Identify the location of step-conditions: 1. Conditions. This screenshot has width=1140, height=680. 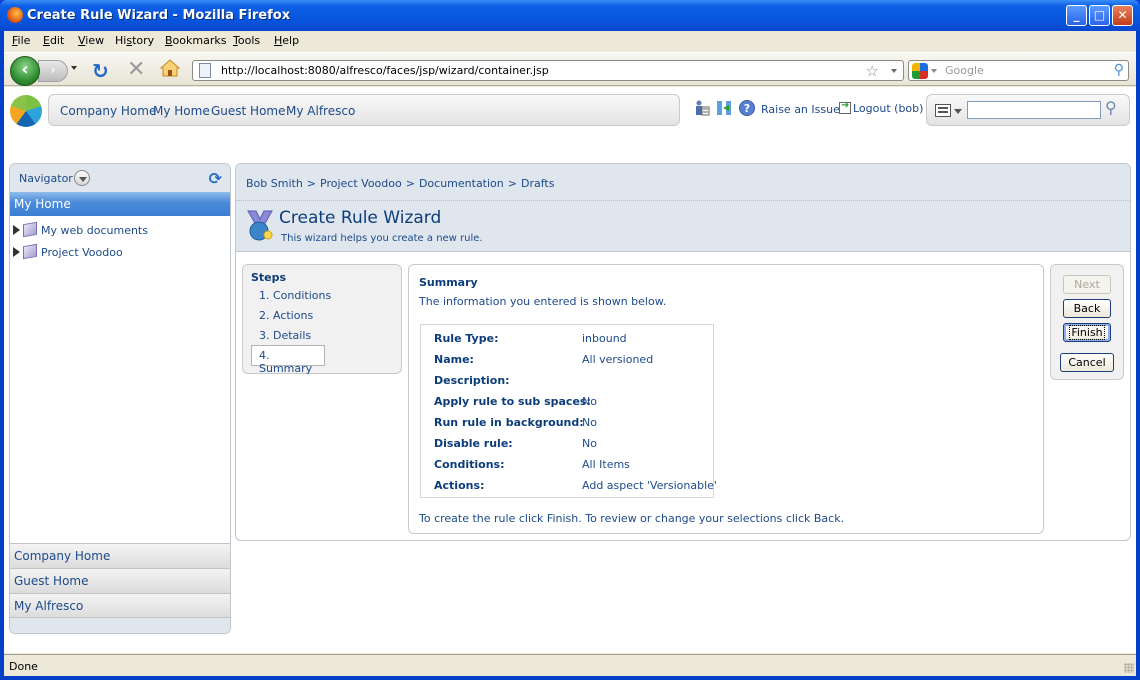
(295, 295).